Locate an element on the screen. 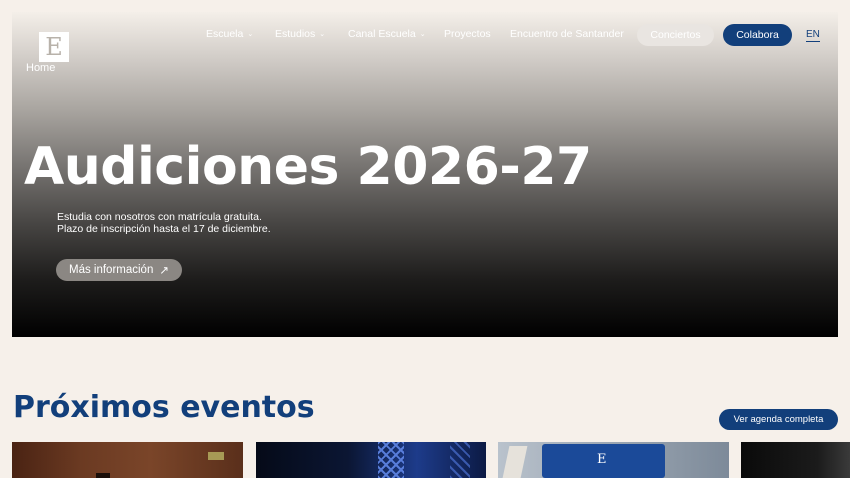 This screenshot has width=850, height=478. projection-screen: E is located at coordinates (603, 461).